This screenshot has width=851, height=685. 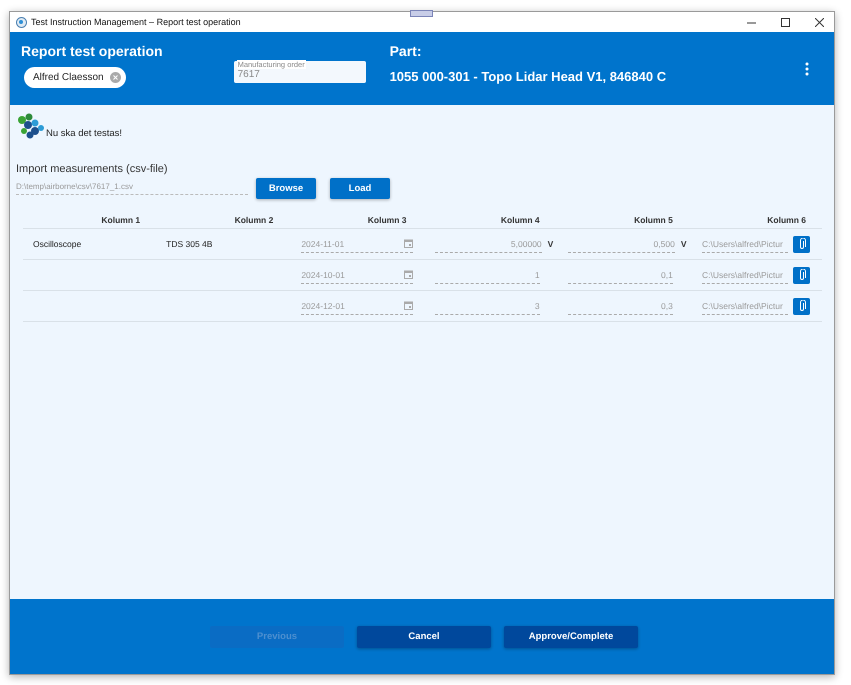 I want to click on part-label: Part:, so click(x=406, y=51).